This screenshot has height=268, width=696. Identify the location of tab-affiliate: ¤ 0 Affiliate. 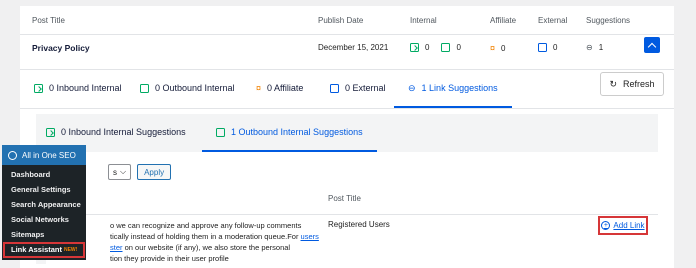
(279, 88).